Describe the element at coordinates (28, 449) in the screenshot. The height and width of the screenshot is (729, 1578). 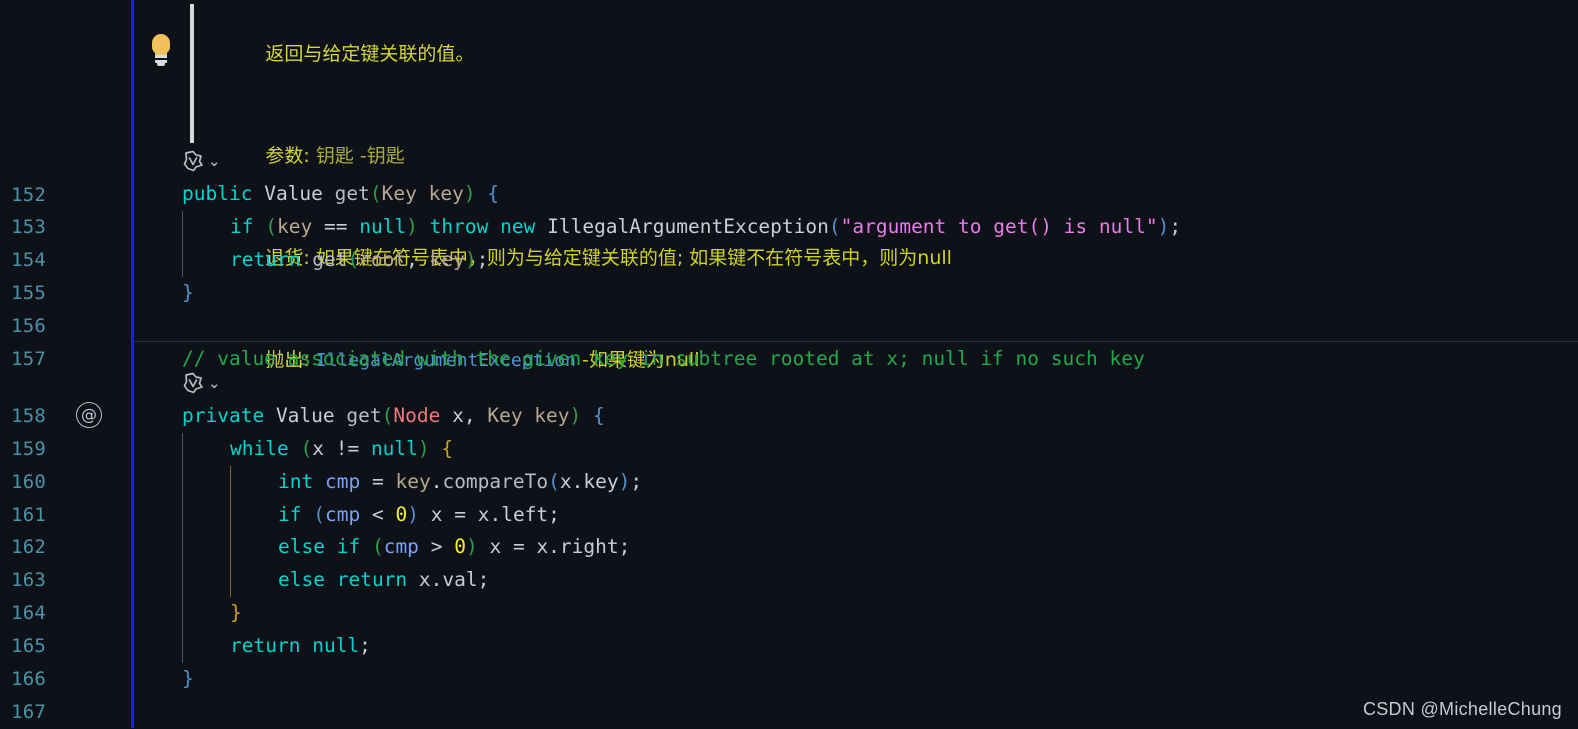
I see `line-number: 159` at that location.